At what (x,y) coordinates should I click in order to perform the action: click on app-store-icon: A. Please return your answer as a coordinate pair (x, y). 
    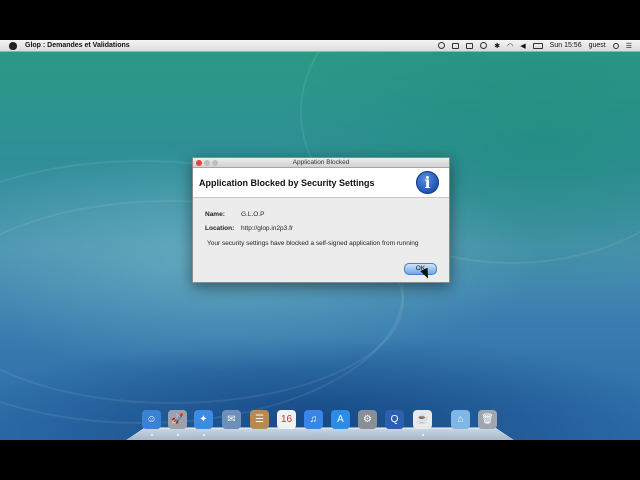
    Looking at the image, I should click on (340, 419).